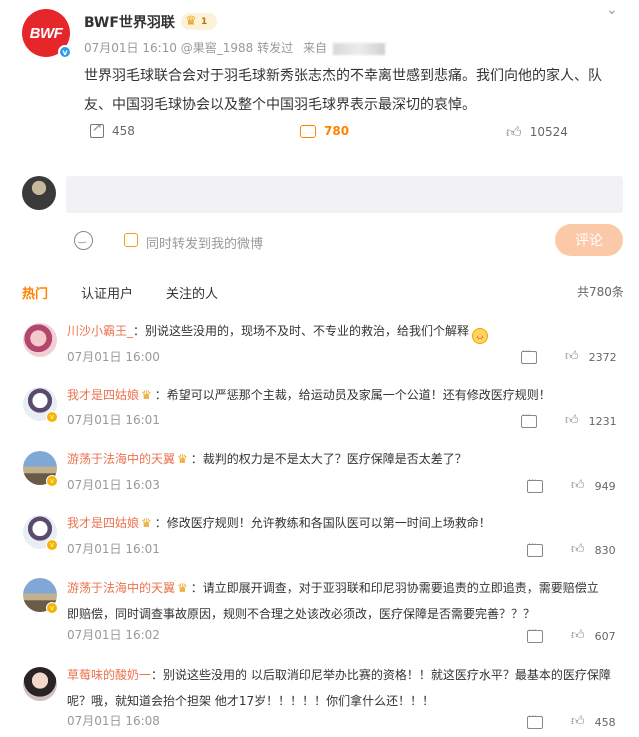 The image size is (639, 737). What do you see at coordinates (204, 21) in the screenshot?
I see `member-level: 1` at bounding box center [204, 21].